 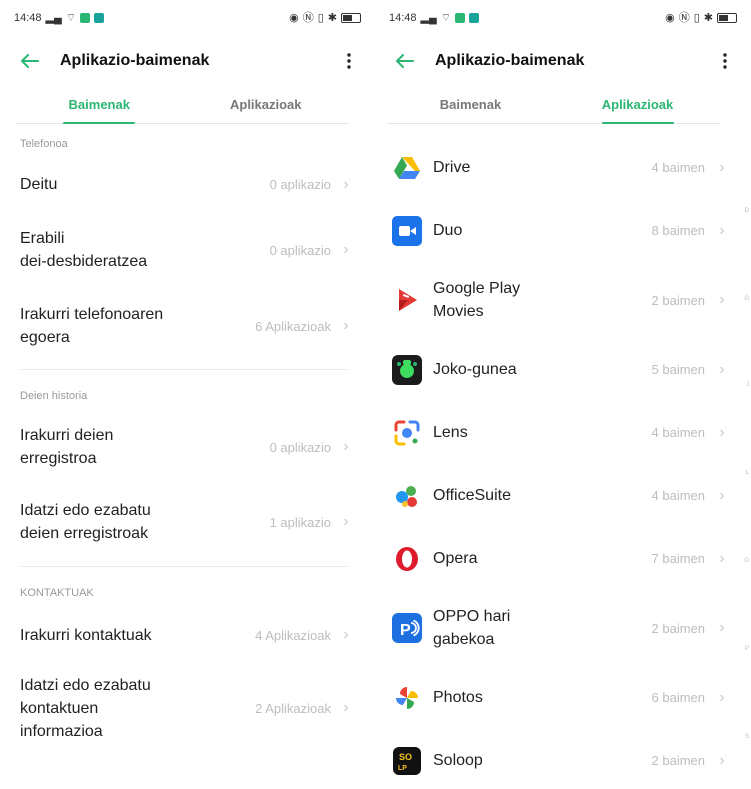 What do you see at coordinates (458, 697) in the screenshot?
I see `app-name: Photos` at bounding box center [458, 697].